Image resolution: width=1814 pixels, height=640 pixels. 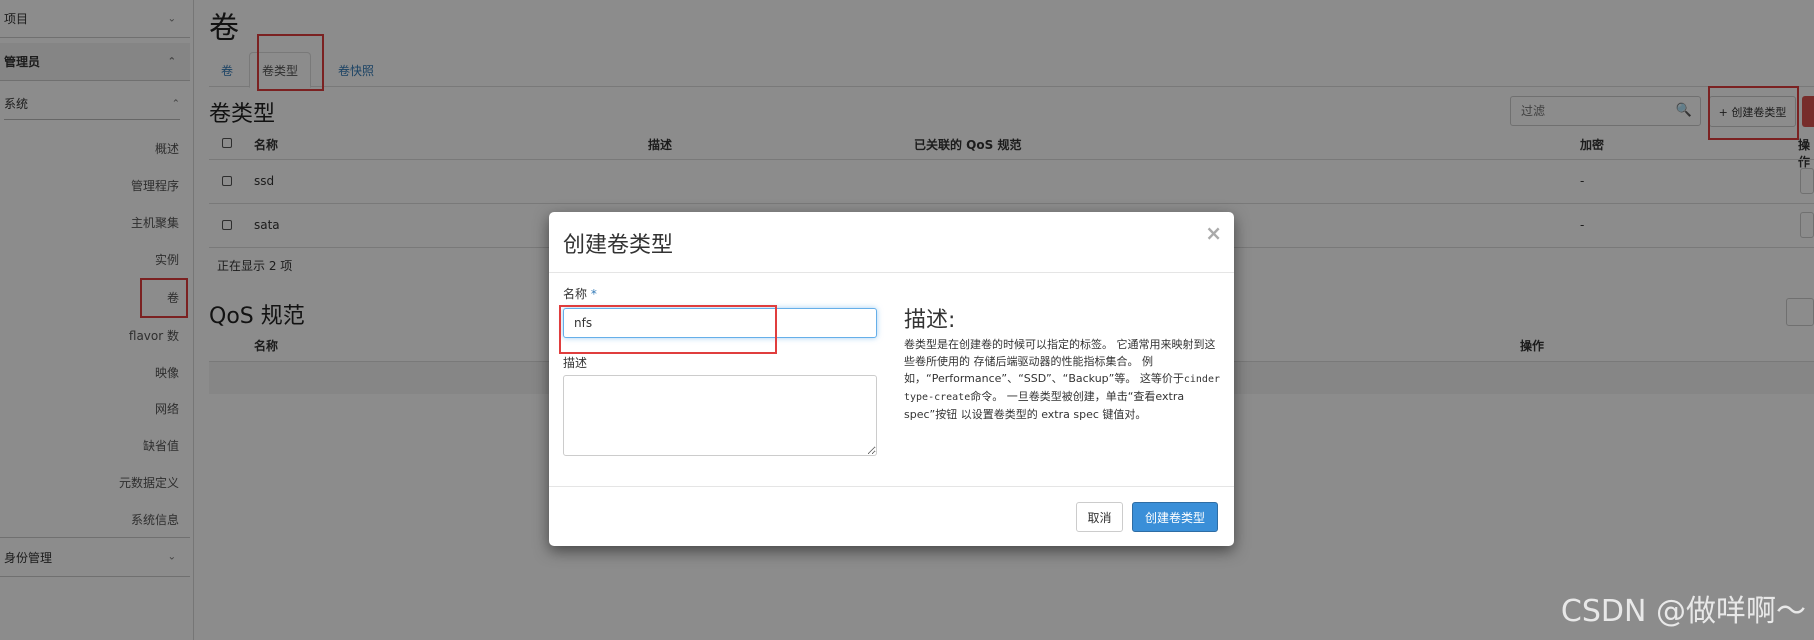 What do you see at coordinates (575, 363) in the screenshot?
I see `description-label: 描述` at bounding box center [575, 363].